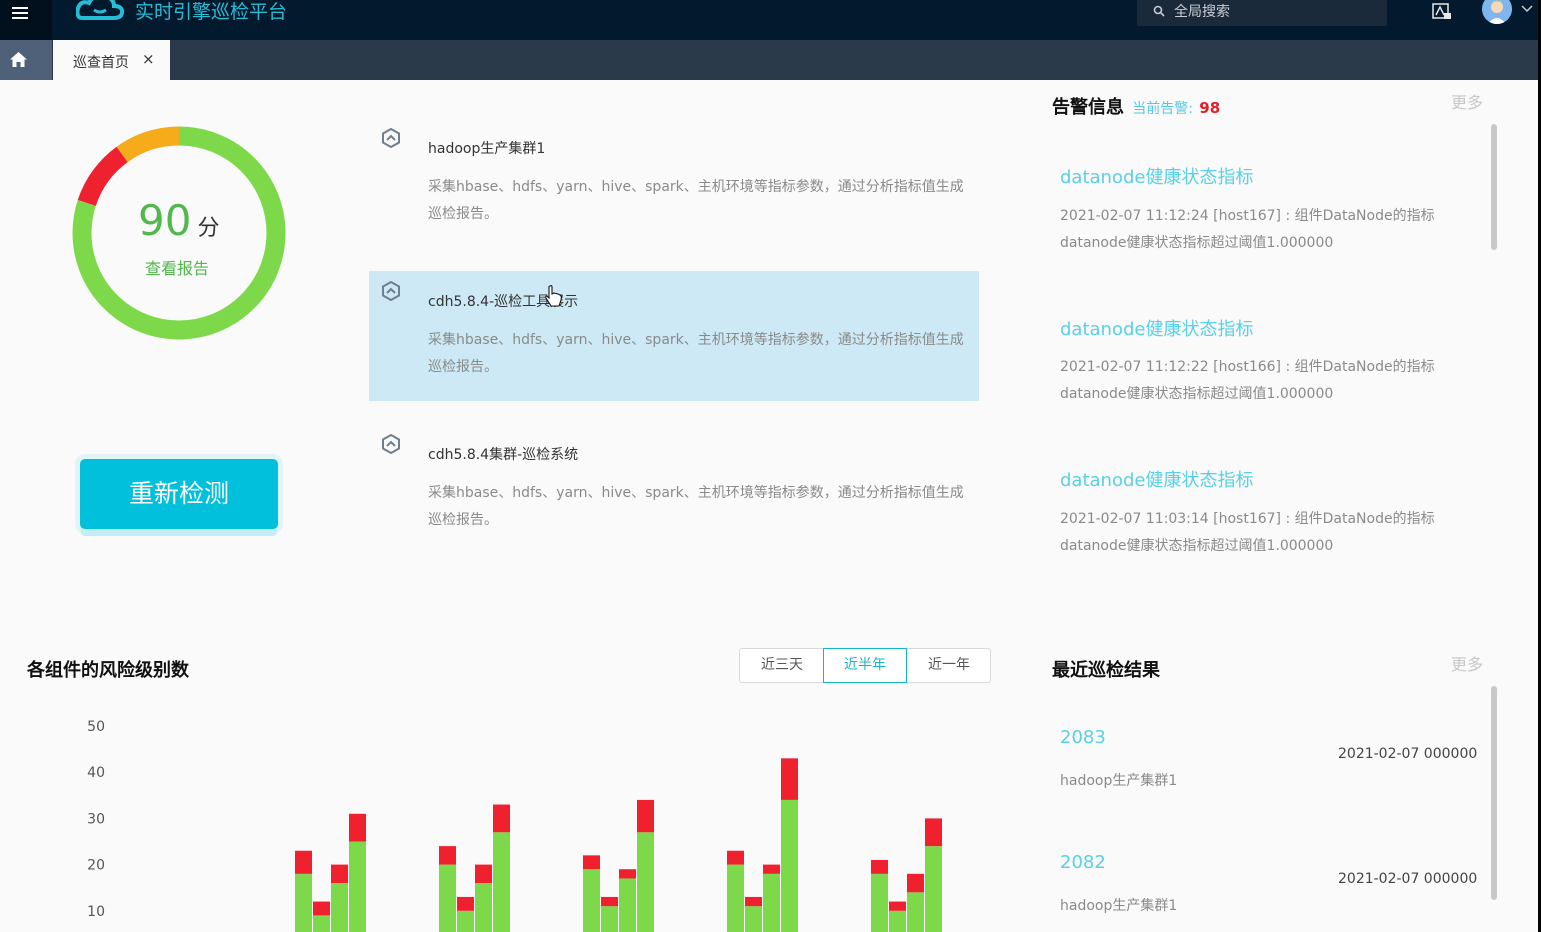 The image size is (1541, 932). What do you see at coordinates (100, 10) in the screenshot?
I see `cloud-logo-icon` at bounding box center [100, 10].